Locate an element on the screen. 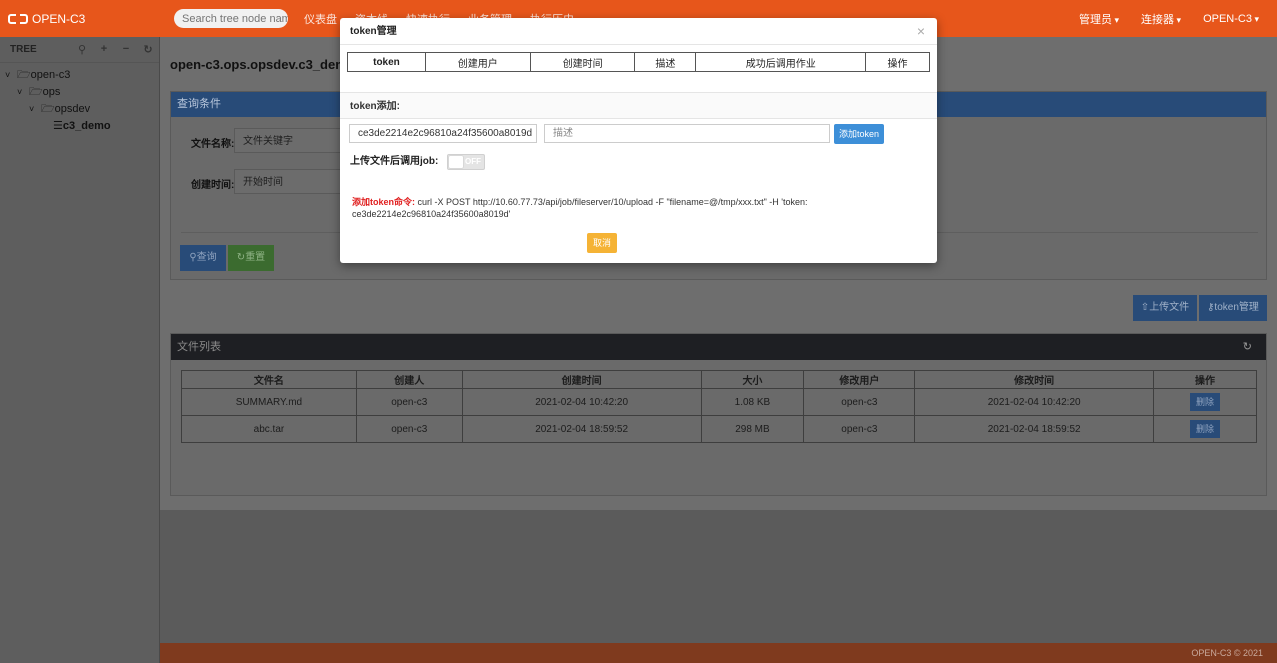  connector-menu: 连接器 is located at coordinates (1161, 19).